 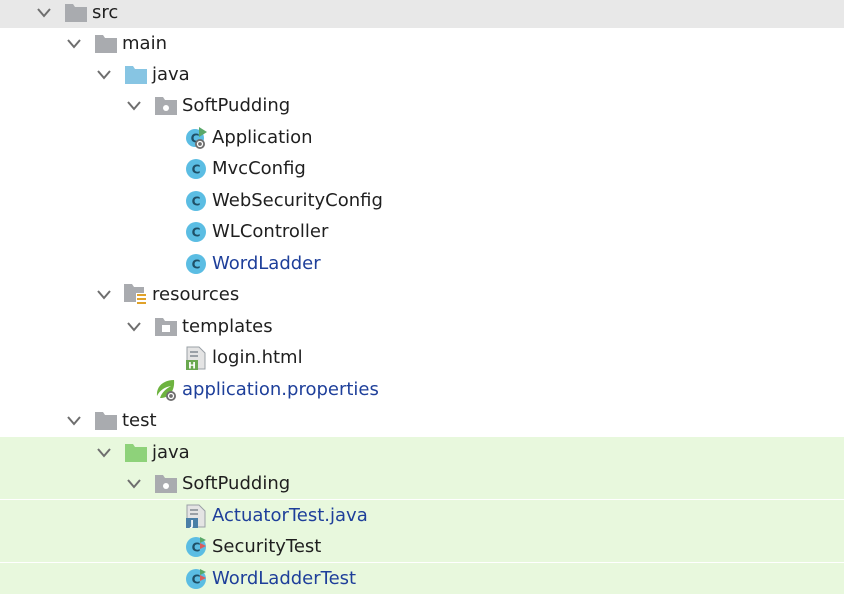 What do you see at coordinates (422, 546) in the screenshot?
I see `tree-node-securitytest: C SecurityTest` at bounding box center [422, 546].